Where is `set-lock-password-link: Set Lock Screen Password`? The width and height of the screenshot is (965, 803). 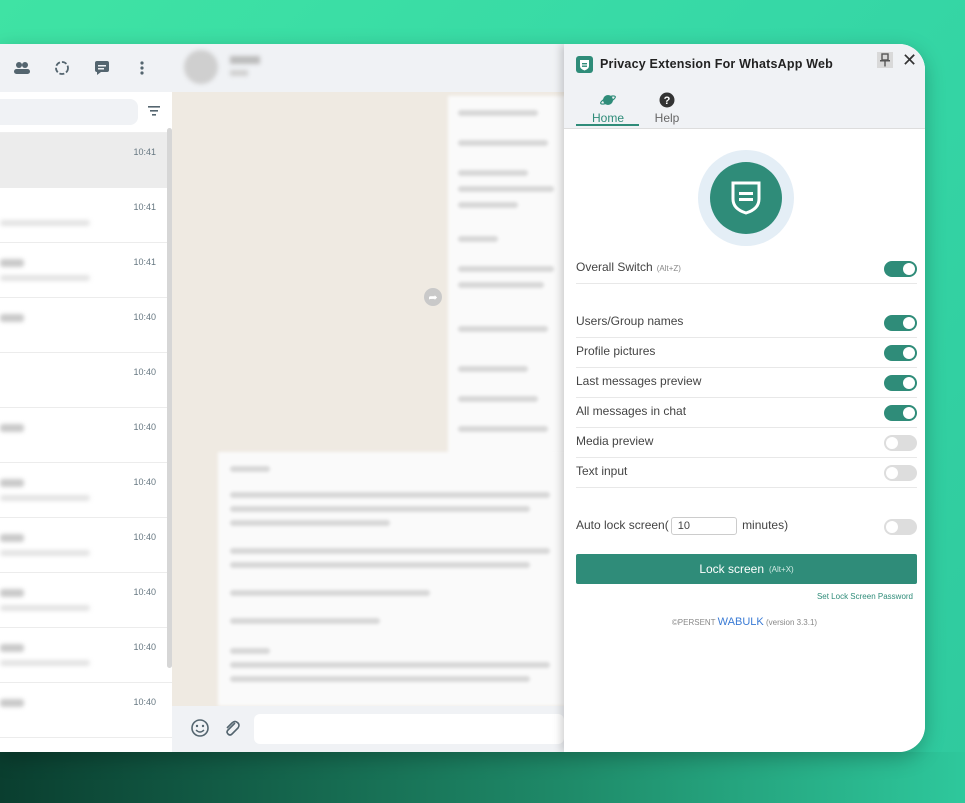 set-lock-password-link: Set Lock Screen Password is located at coordinates (865, 596).